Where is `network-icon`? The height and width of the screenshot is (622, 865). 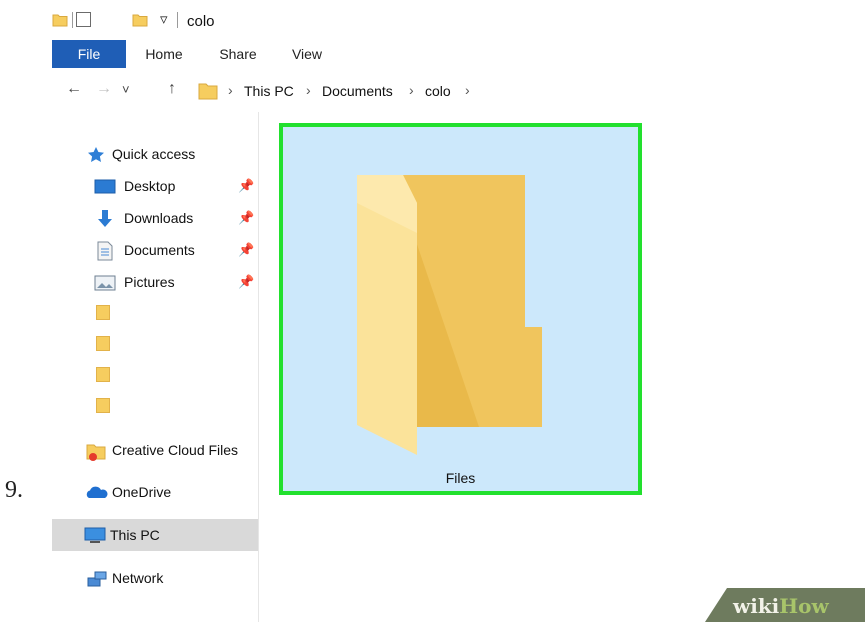 network-icon is located at coordinates (97, 579).